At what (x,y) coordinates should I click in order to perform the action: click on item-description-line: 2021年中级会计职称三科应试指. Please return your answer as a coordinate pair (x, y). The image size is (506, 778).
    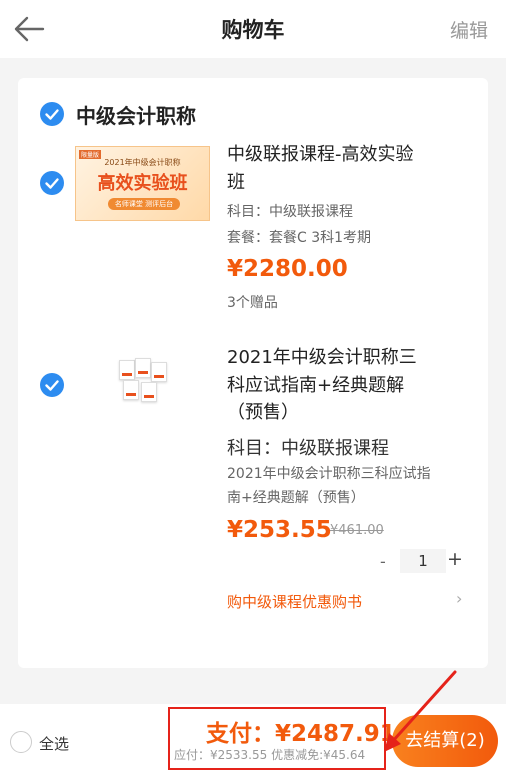
    Looking at the image, I should click on (329, 474).